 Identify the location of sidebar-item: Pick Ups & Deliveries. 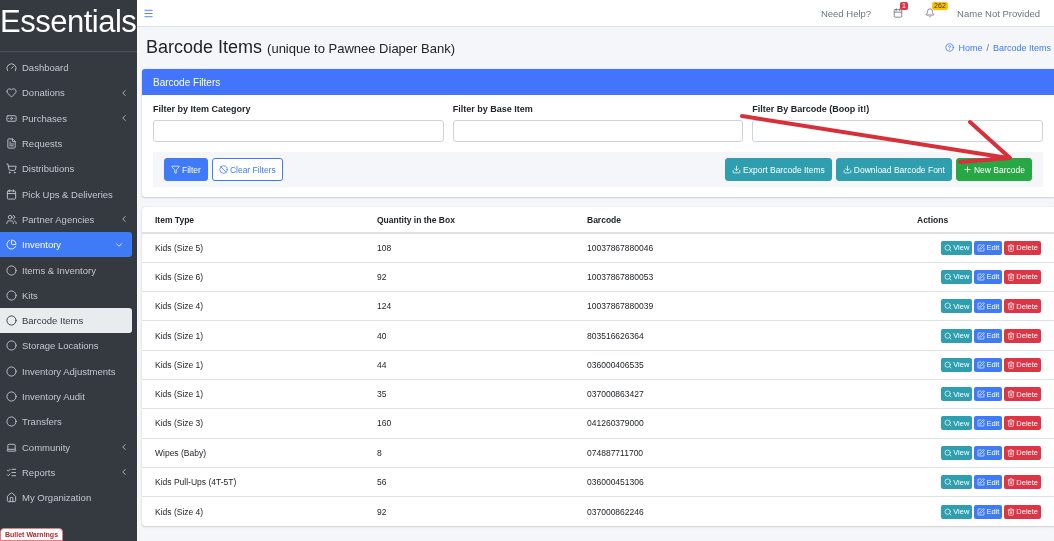
(68, 194).